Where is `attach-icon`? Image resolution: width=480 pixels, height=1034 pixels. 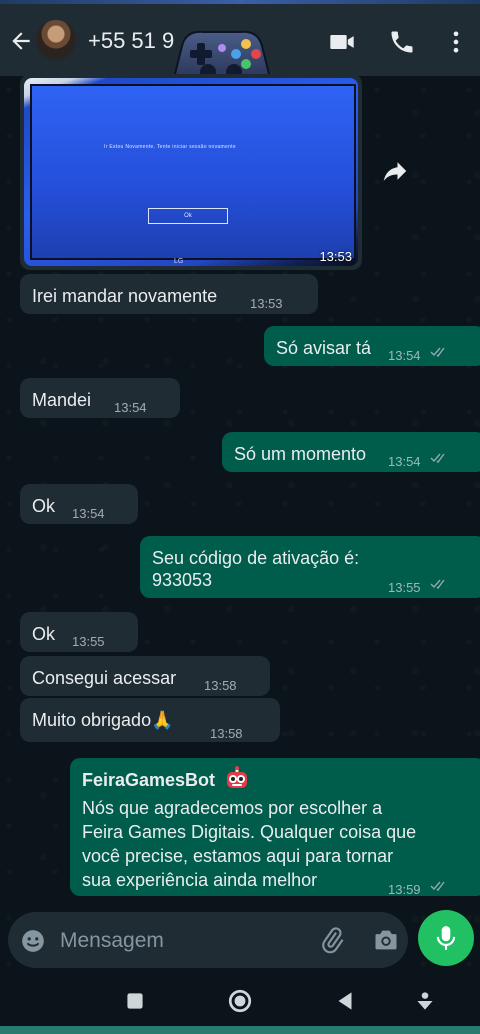
attach-icon is located at coordinates (332, 940).